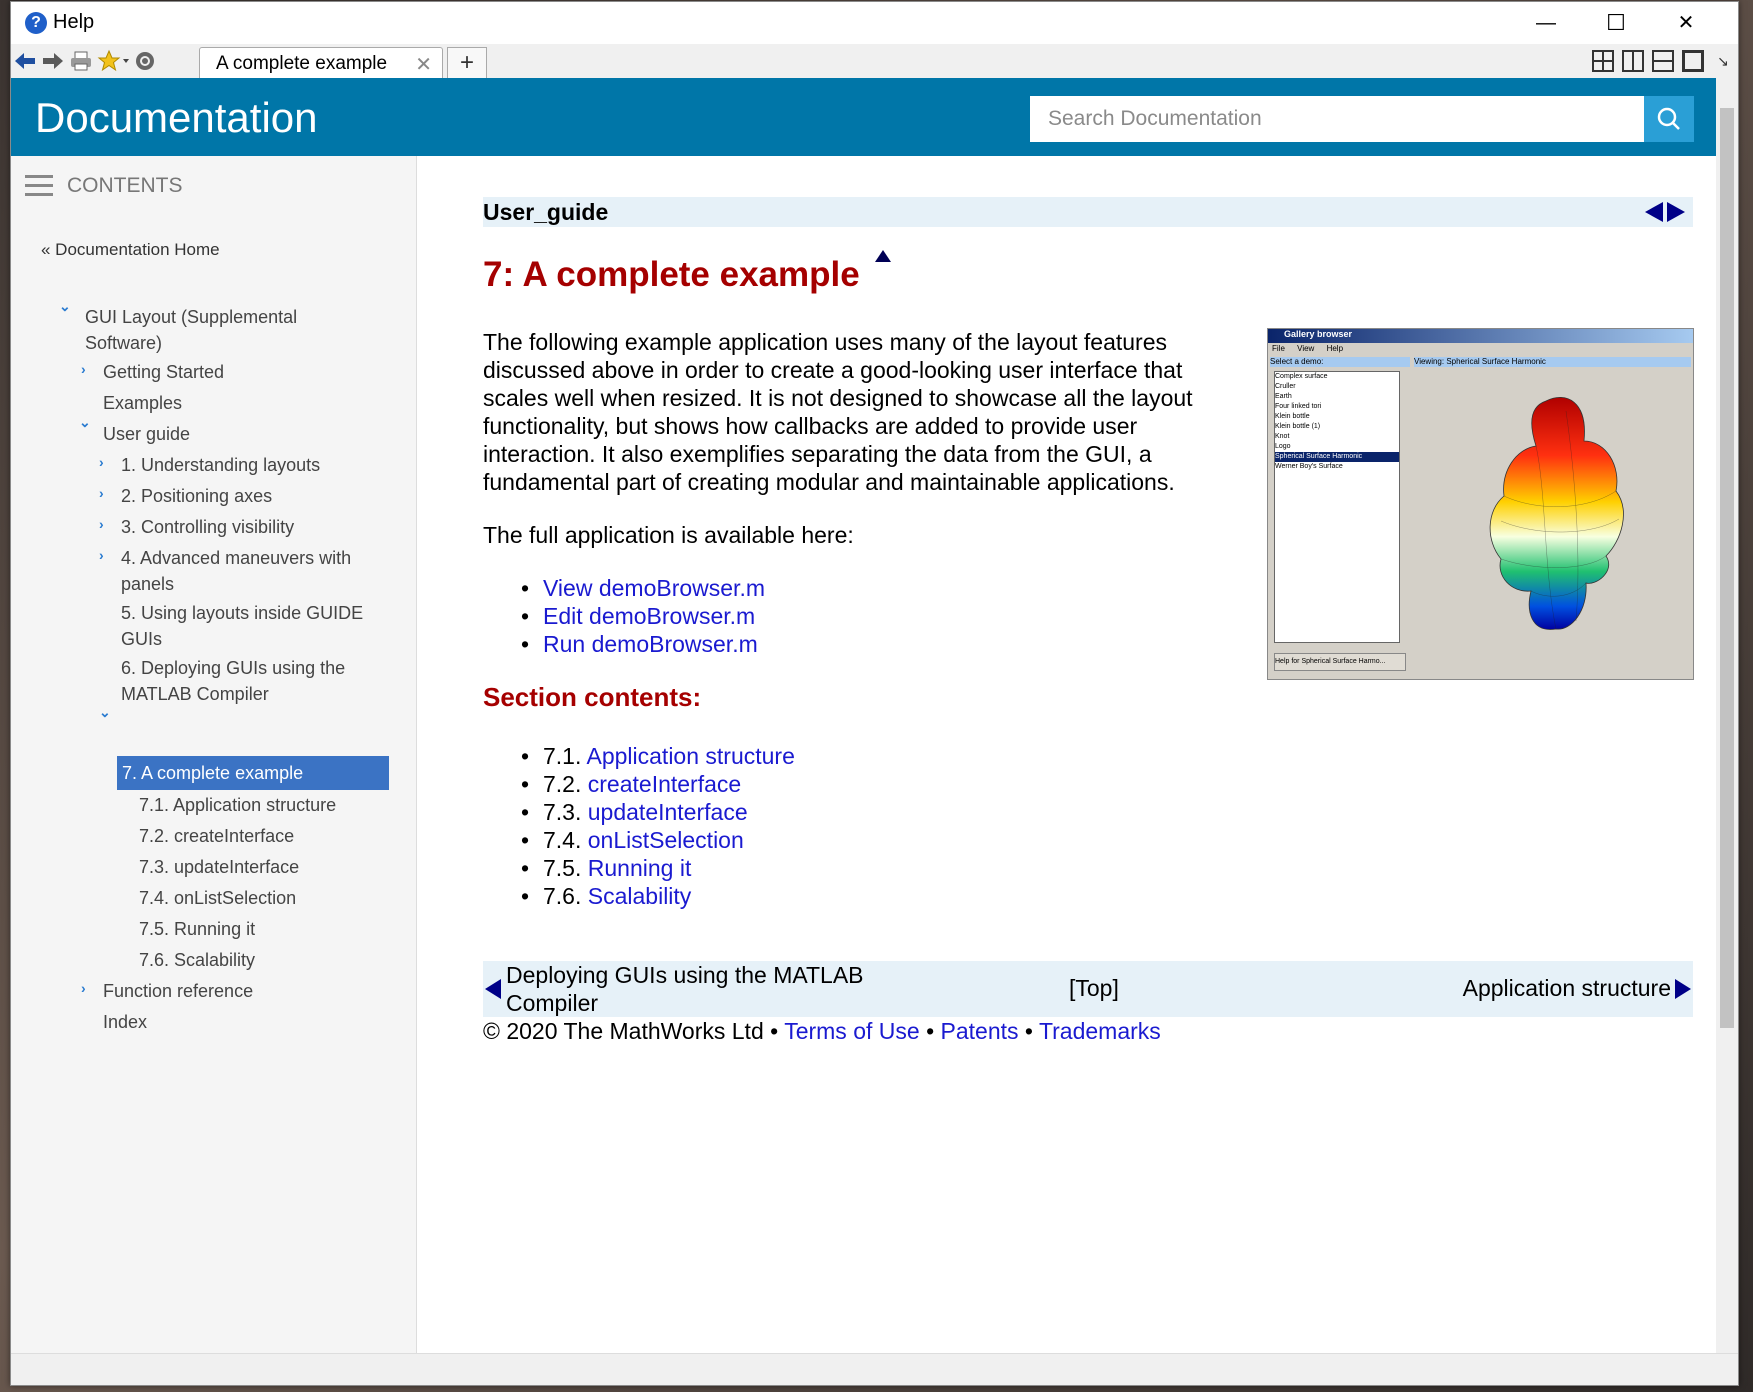 The height and width of the screenshot is (1392, 1753). I want to click on section-contents-heading: Section contents:, so click(592, 697).